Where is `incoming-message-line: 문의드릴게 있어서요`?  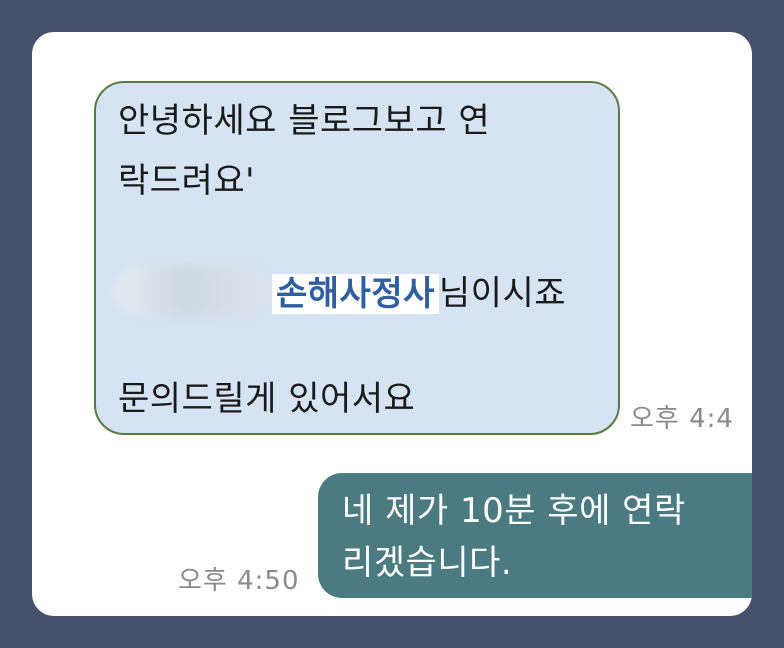
incoming-message-line: 문의드릴게 있어서요 is located at coordinates (267, 399).